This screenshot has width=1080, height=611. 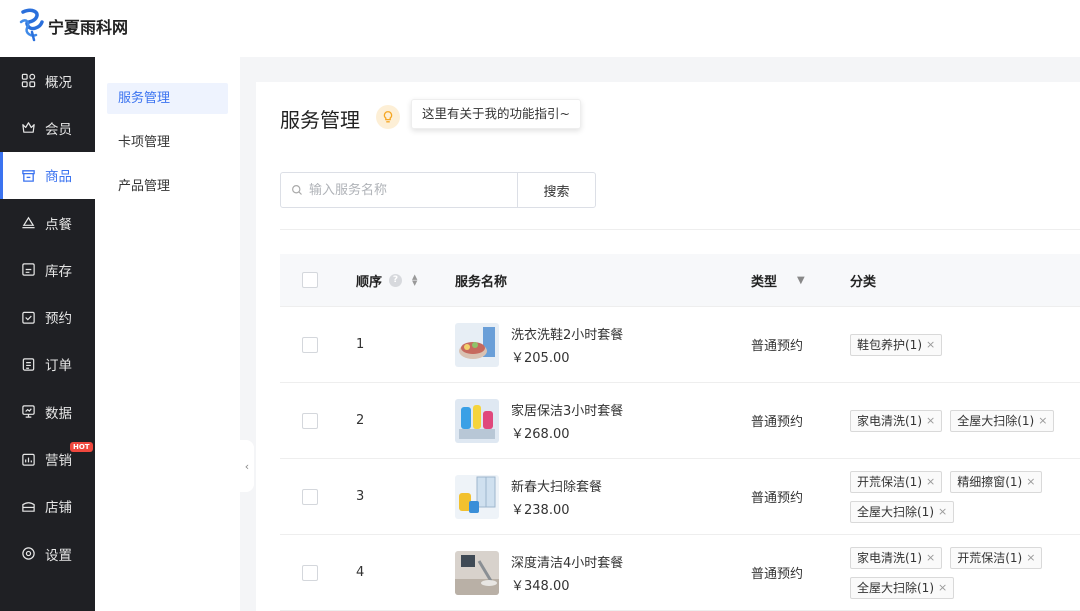 I want to click on guide-bulb-button, so click(x=388, y=117).